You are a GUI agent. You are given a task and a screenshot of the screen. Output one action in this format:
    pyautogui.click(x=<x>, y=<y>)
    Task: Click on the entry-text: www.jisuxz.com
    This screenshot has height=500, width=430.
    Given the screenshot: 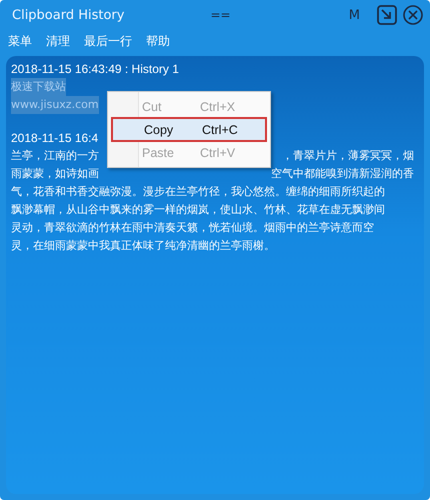 What is the action you would take?
    pyautogui.click(x=55, y=105)
    